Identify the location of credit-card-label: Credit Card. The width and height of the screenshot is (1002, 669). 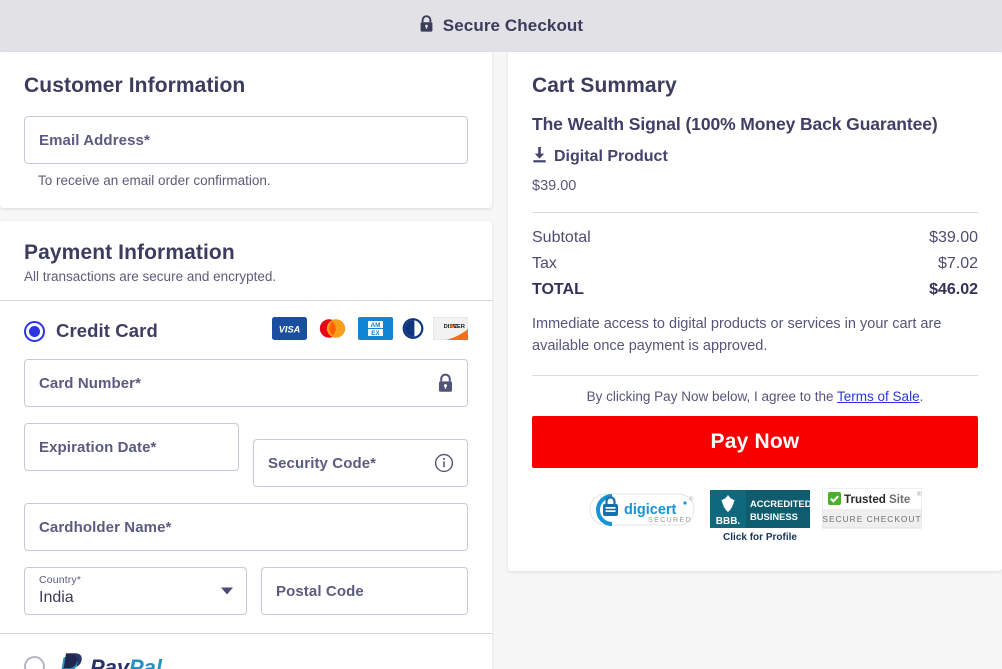
(107, 330).